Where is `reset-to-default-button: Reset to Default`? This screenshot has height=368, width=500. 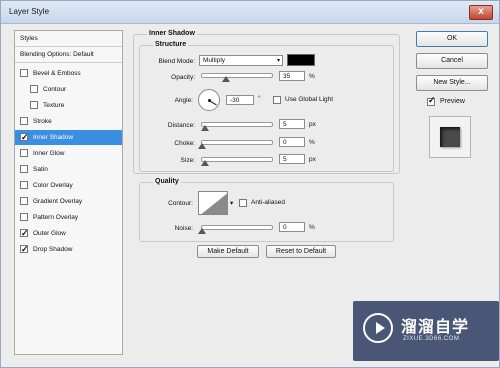
reset-to-default-button: Reset to Default is located at coordinates (301, 251).